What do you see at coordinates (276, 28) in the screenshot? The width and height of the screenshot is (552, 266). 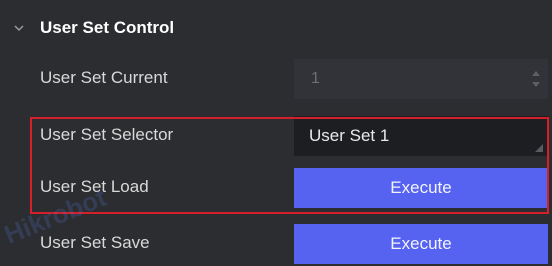 I see `group-header-user-set-control: User Set Control` at bounding box center [276, 28].